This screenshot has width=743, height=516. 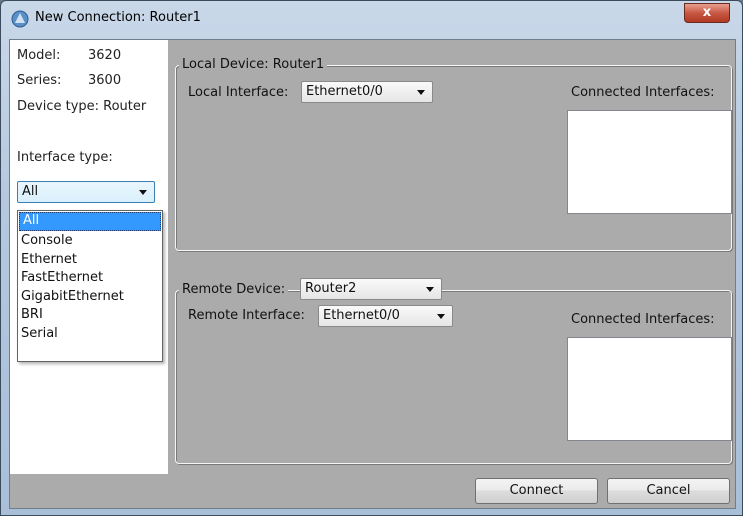 What do you see at coordinates (344, 91) in the screenshot?
I see `local-interface-value: Ethernet0/0` at bounding box center [344, 91].